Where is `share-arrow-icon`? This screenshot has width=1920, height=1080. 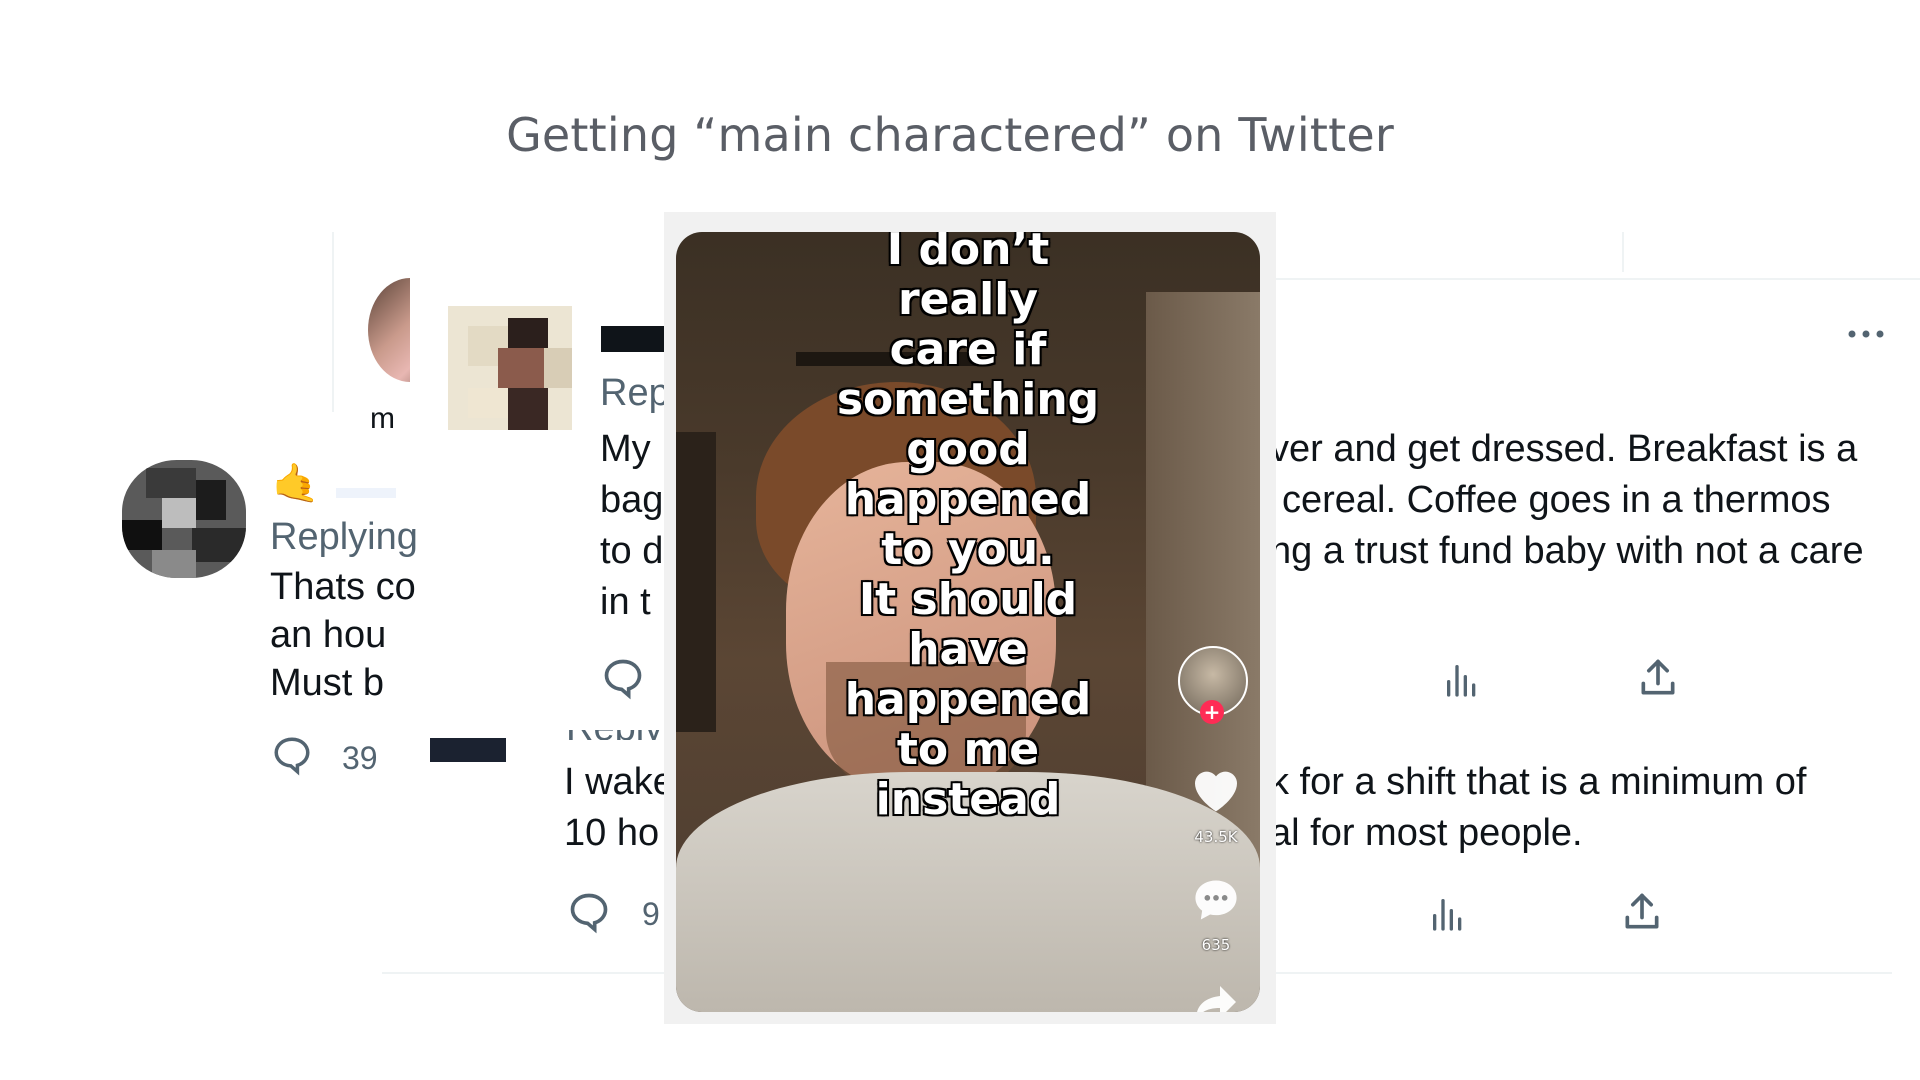 share-arrow-icon is located at coordinates (1216, 999).